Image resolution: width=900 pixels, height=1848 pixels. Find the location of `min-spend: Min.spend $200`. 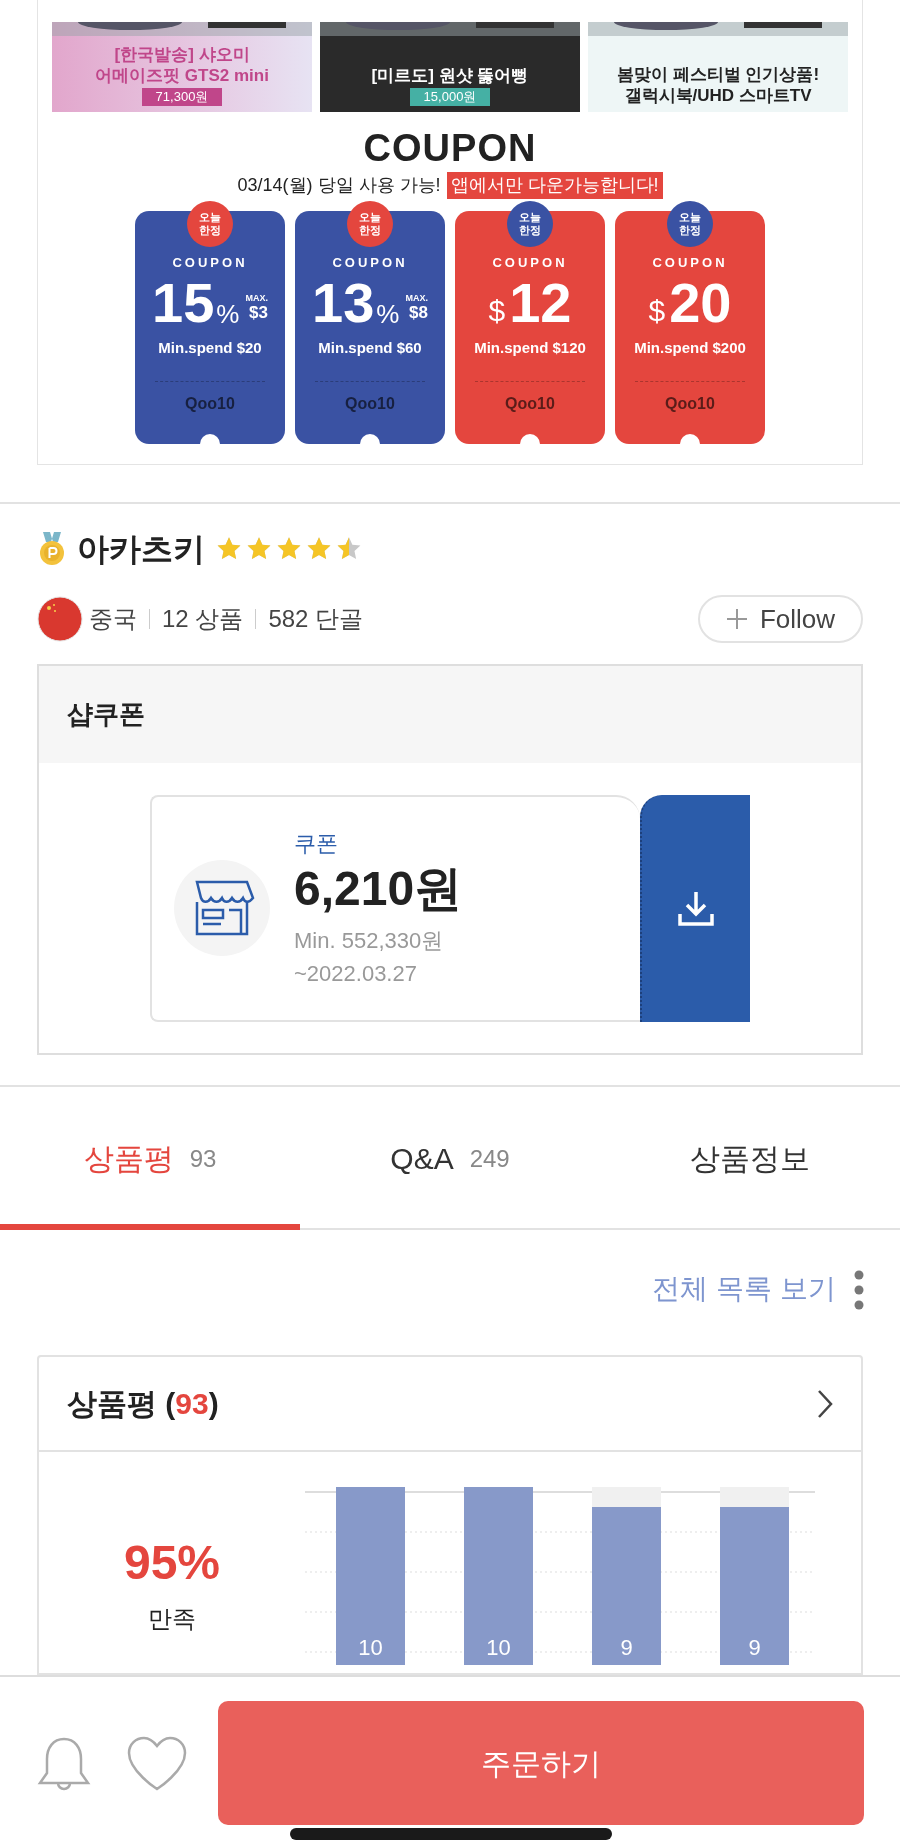

min-spend: Min.spend $200 is located at coordinates (690, 347).